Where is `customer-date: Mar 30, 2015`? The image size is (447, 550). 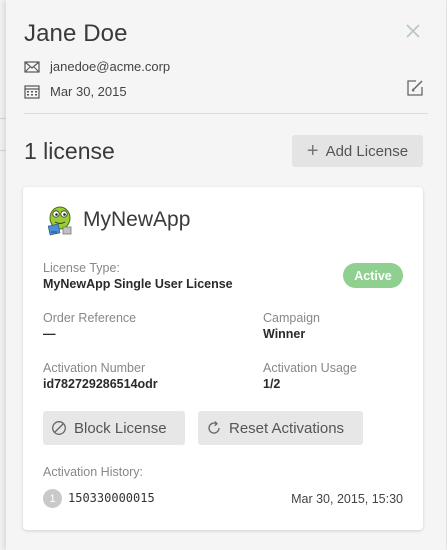
customer-date: Mar 30, 2015 is located at coordinates (88, 91).